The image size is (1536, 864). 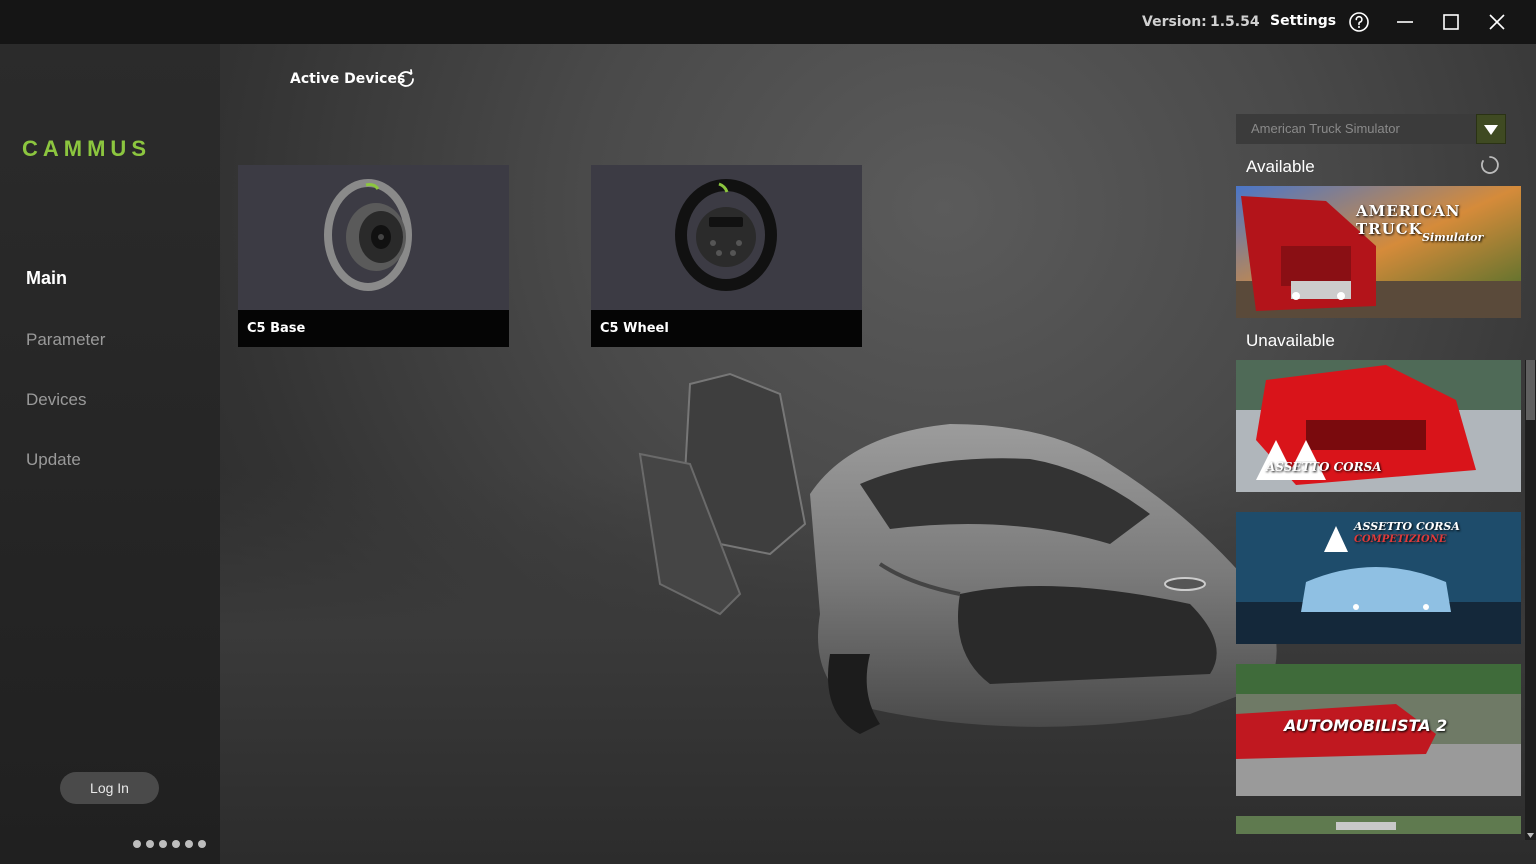 I want to click on dropdown-arrow-icon, so click(x=1491, y=129).